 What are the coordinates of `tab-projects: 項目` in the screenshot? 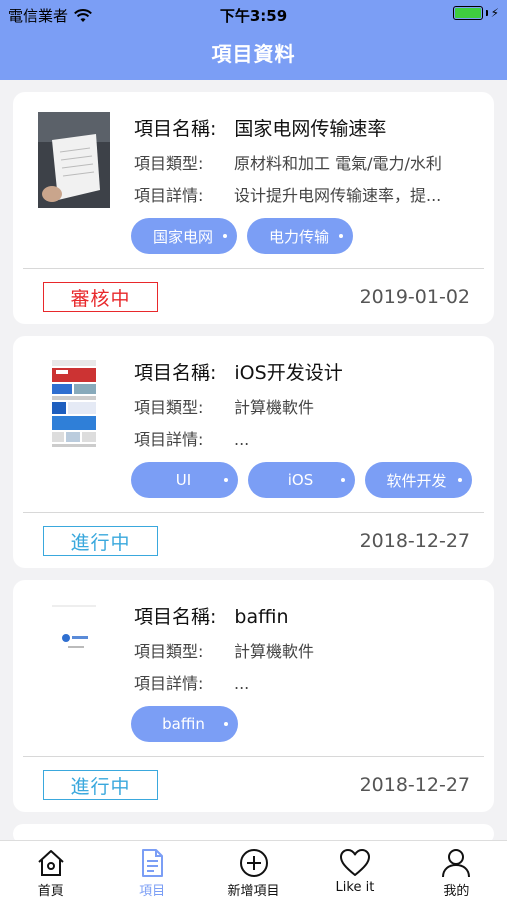 It's located at (151, 870).